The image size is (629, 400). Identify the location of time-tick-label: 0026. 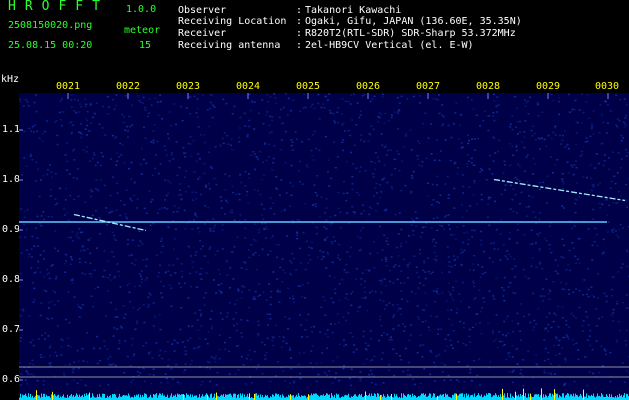
(368, 86).